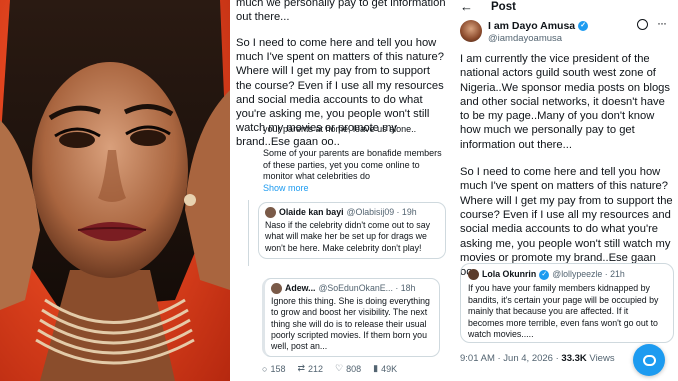 The width and height of the screenshot is (678, 381). I want to click on quote-header: Adew... @SoEdunOkanE... · 18h, so click(352, 289).